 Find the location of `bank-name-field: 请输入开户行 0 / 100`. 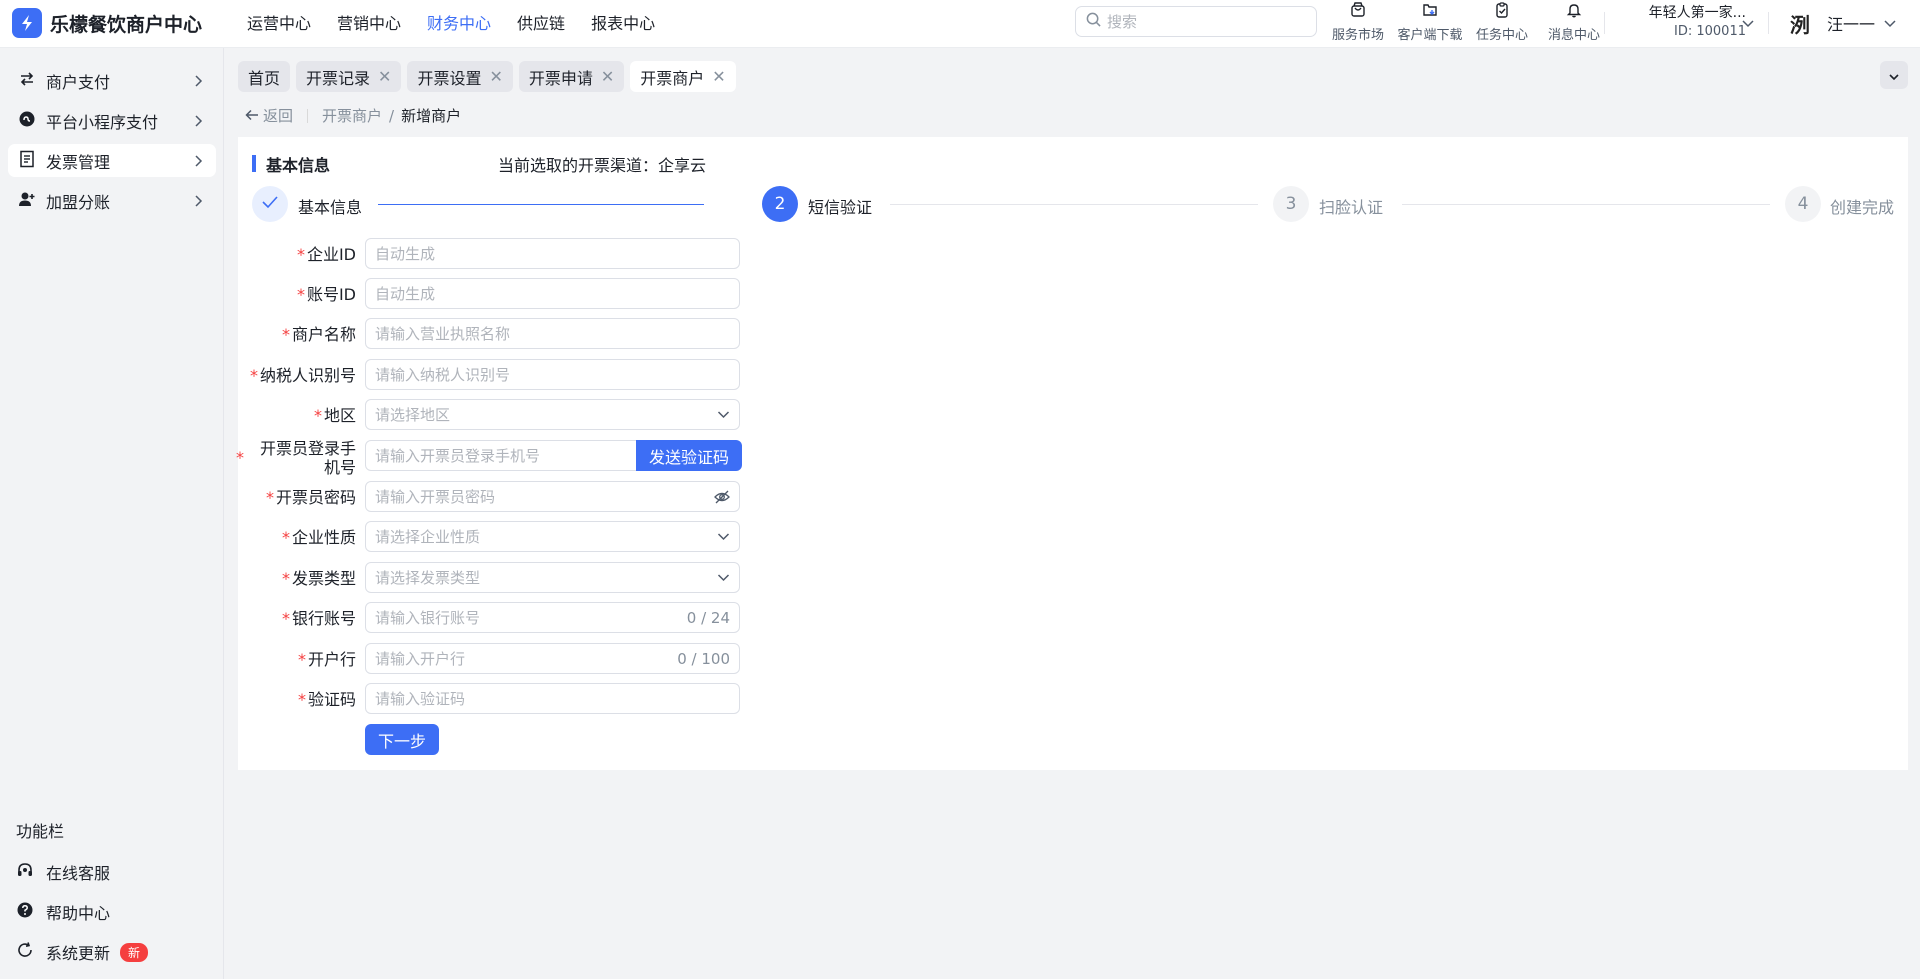

bank-name-field: 请输入开户行 0 / 100 is located at coordinates (552, 658).